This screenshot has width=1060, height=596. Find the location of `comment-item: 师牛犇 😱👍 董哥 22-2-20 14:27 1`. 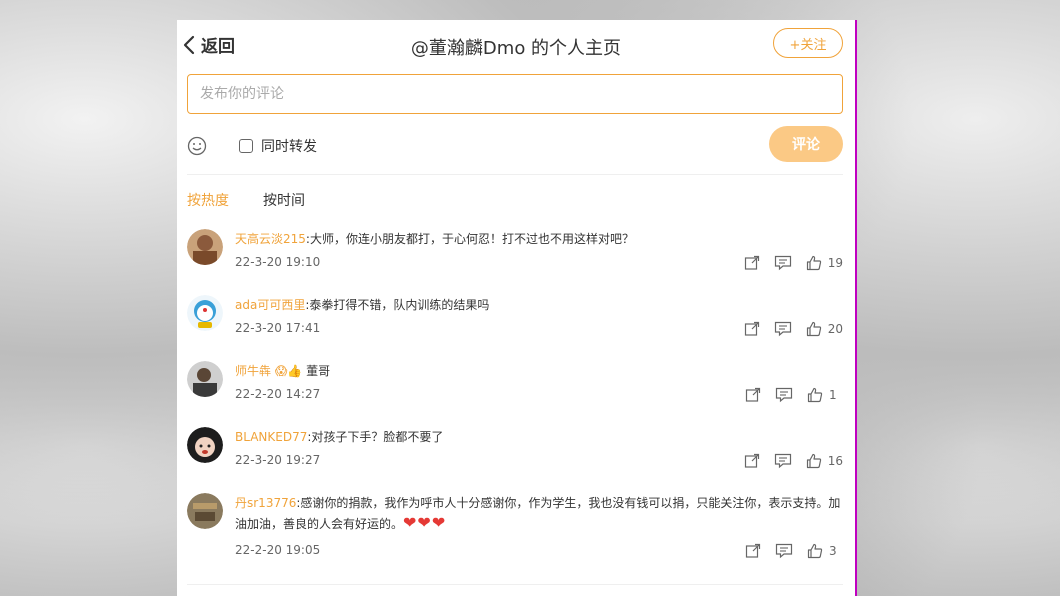

comment-item: 师牛犇 😱👍 董哥 22-2-20 14:27 1 is located at coordinates (515, 390).